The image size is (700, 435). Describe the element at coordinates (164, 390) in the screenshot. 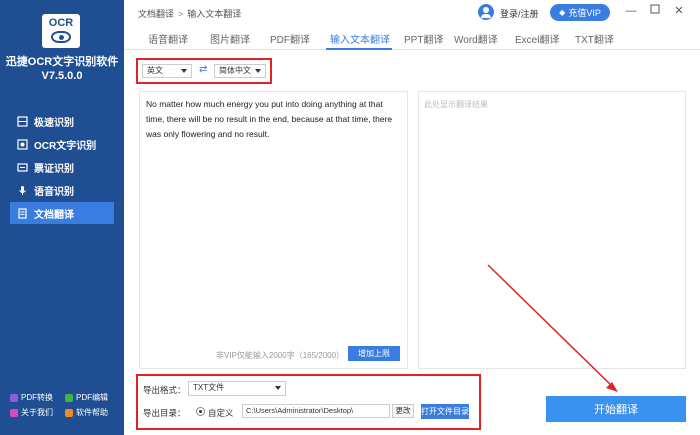

I see `export-format-label: 导出格式：` at that location.